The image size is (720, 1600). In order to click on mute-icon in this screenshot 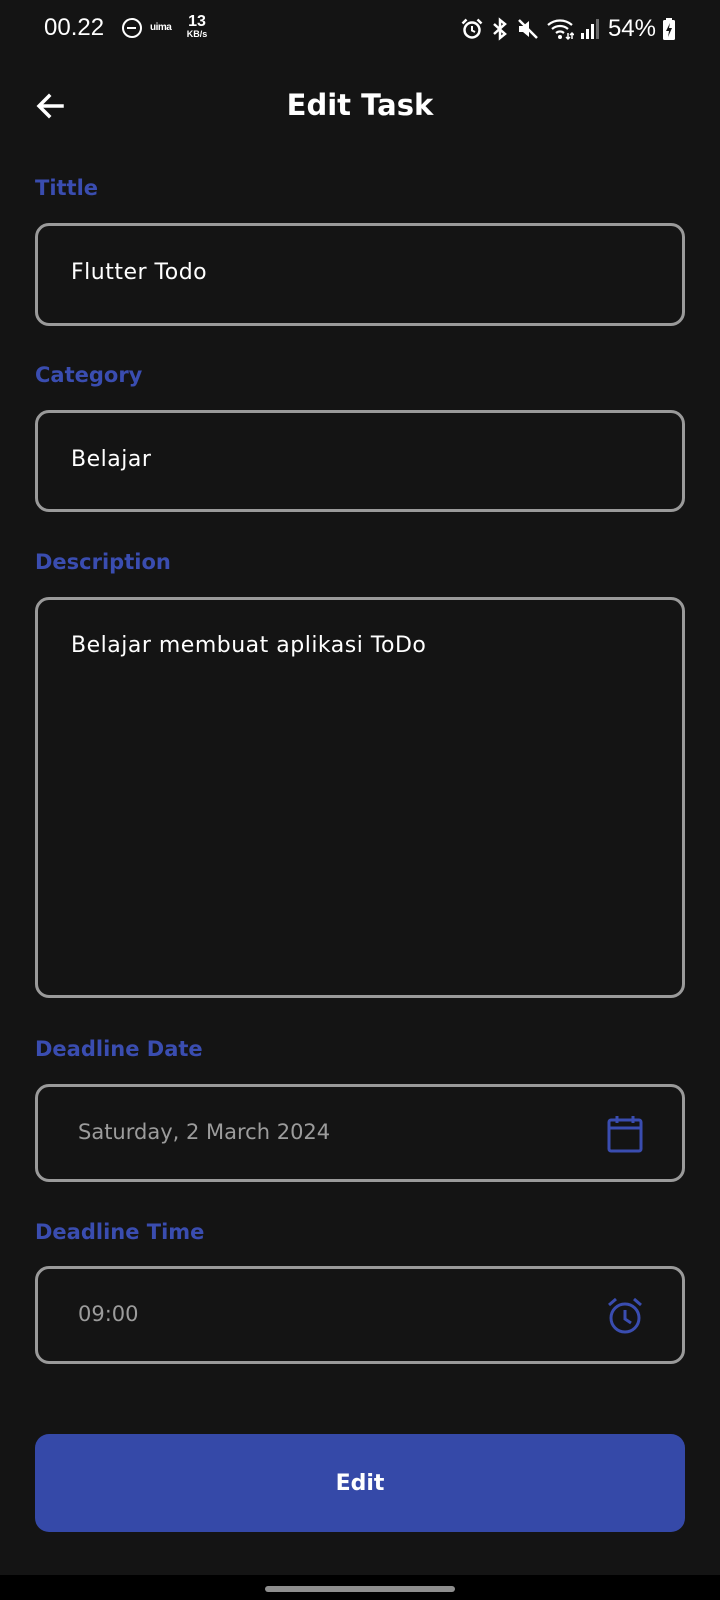, I will do `click(528, 29)`.